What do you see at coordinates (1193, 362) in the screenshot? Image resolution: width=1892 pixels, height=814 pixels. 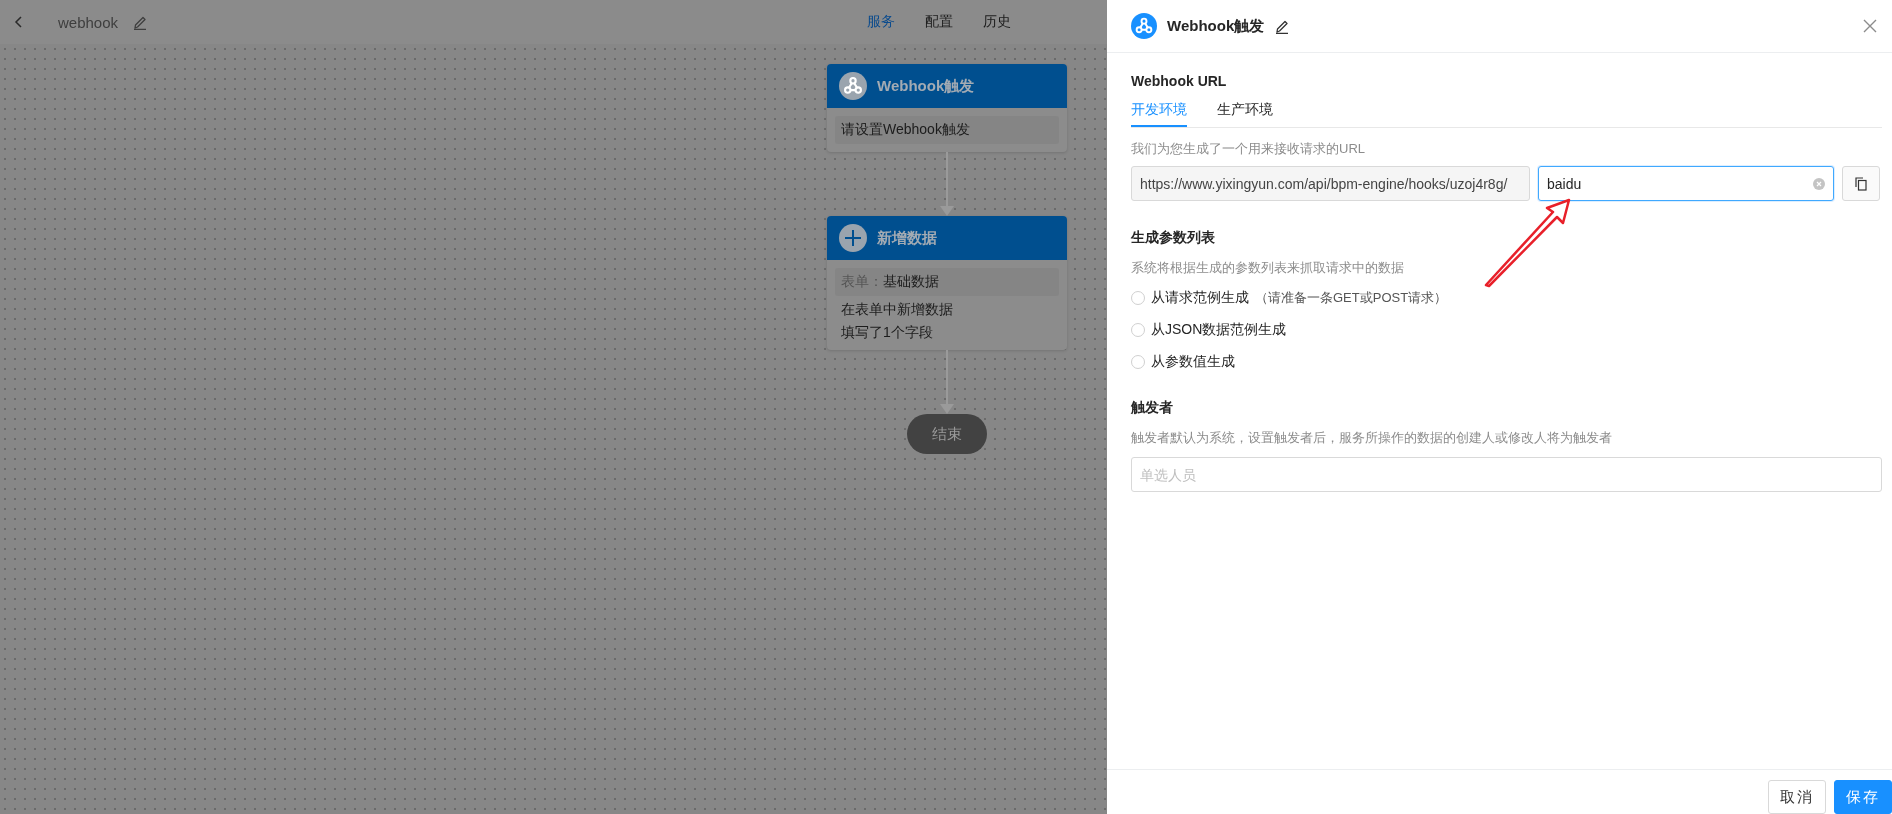 I see `option-label: 从参数值生成` at bounding box center [1193, 362].